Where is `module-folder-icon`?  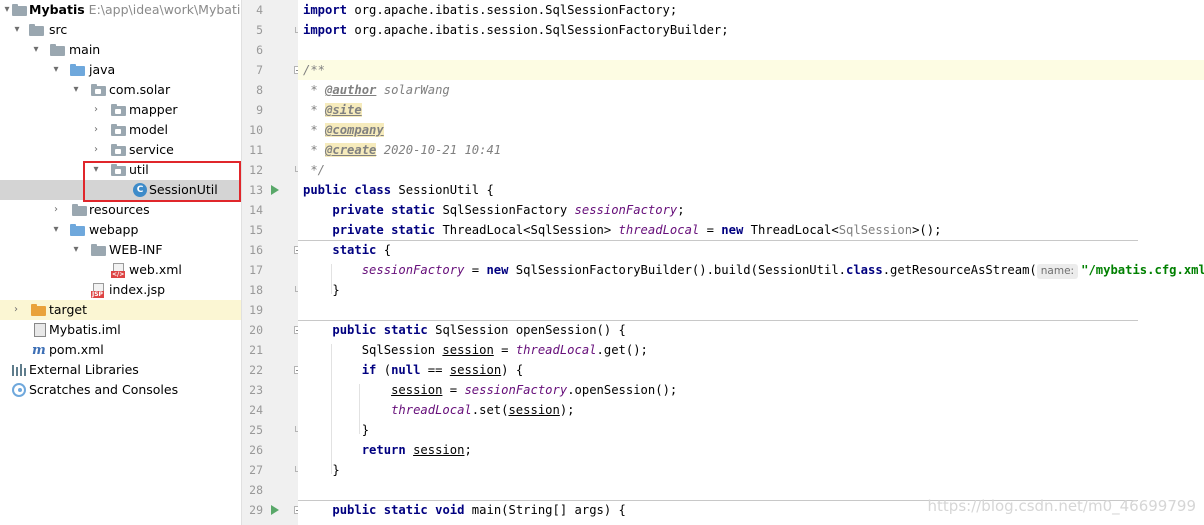
module-folder-icon is located at coordinates (19, 9).